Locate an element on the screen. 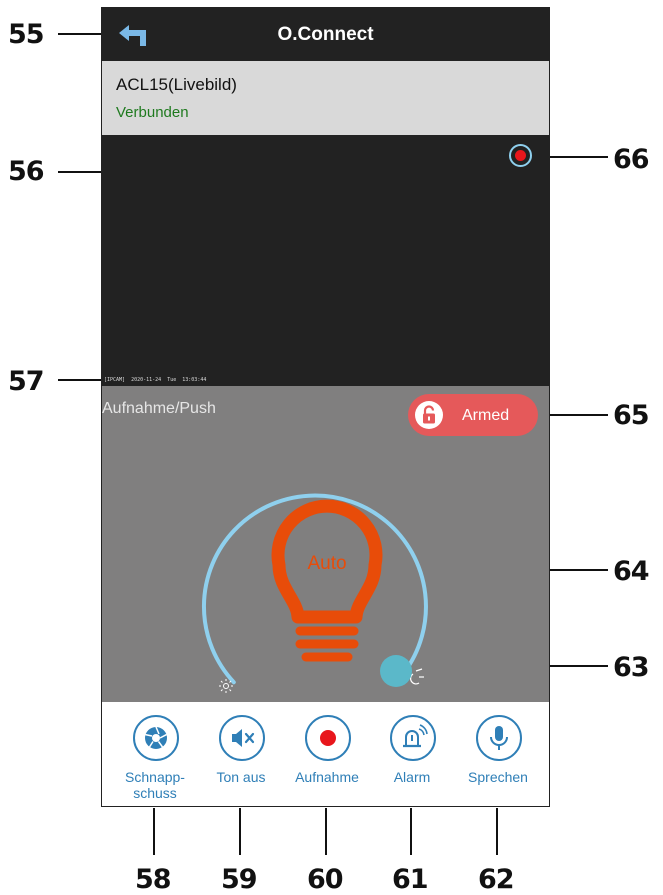 This screenshot has width=663, height=895. talk-button: Sprechen is located at coordinates (498, 754).